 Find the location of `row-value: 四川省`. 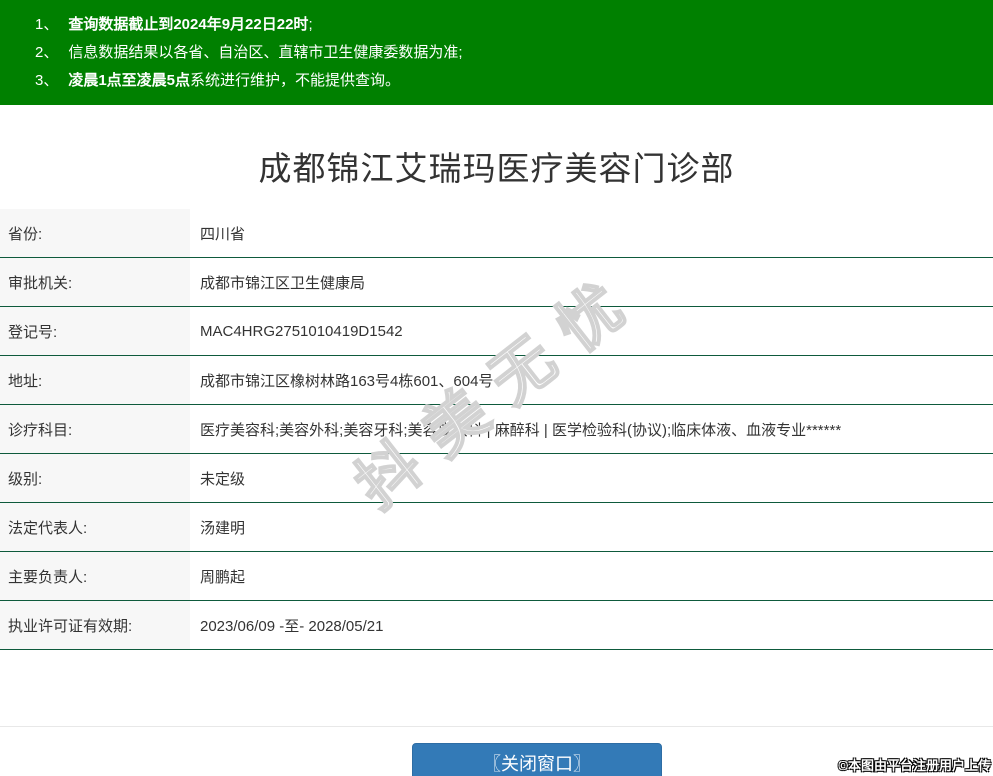

row-value: 四川省 is located at coordinates (223, 234).